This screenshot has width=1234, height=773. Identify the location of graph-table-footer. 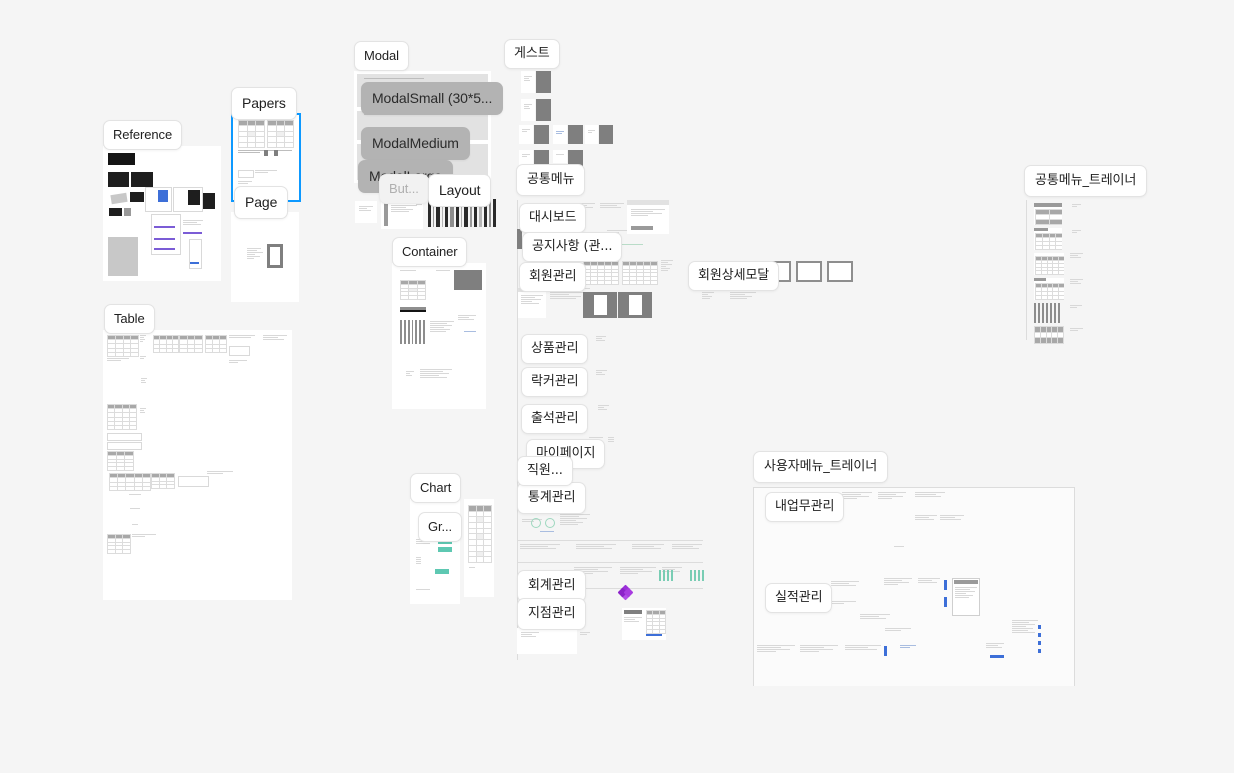
(472, 569).